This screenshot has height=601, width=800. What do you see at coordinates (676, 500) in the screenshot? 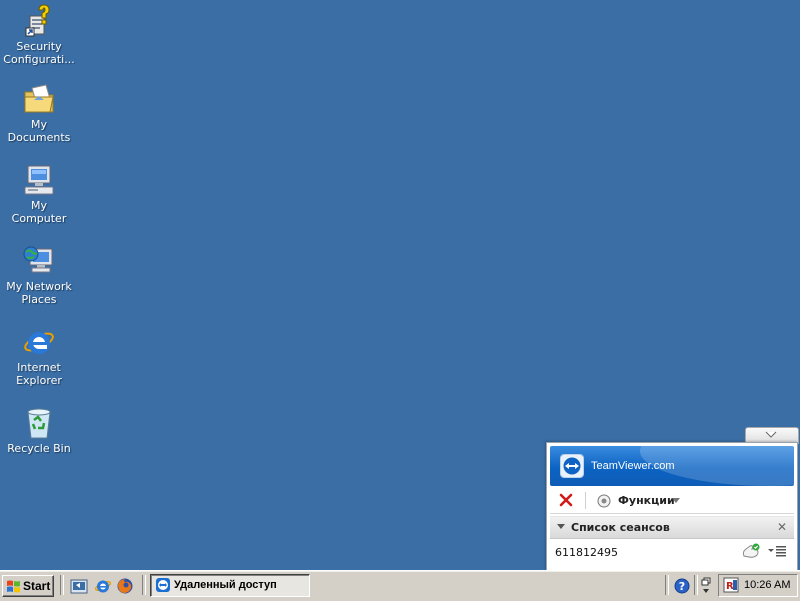
I see `dropdown-arrow-icon` at bounding box center [676, 500].